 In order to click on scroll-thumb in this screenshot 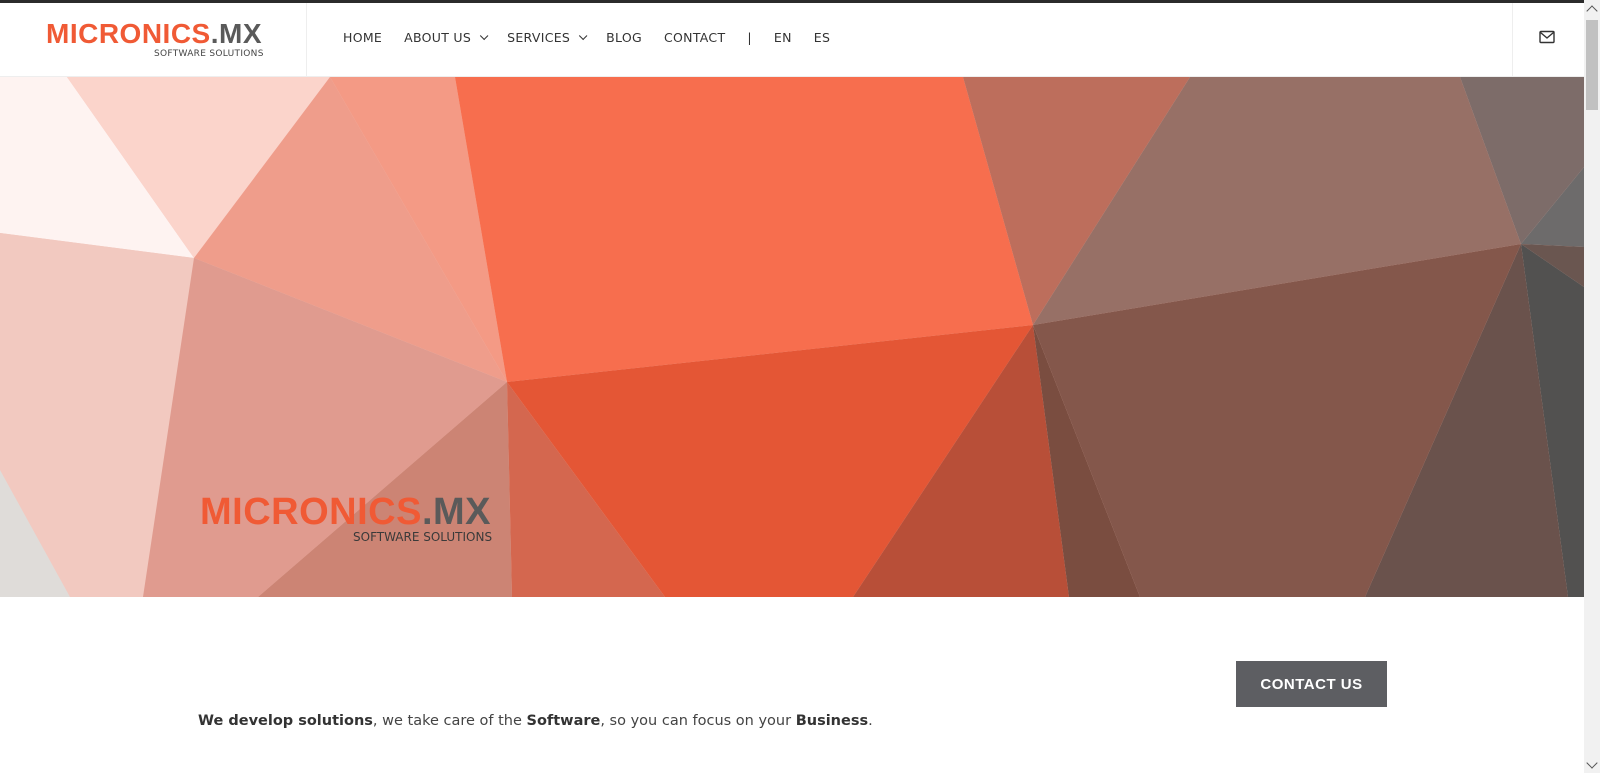, I will do `click(1592, 65)`.